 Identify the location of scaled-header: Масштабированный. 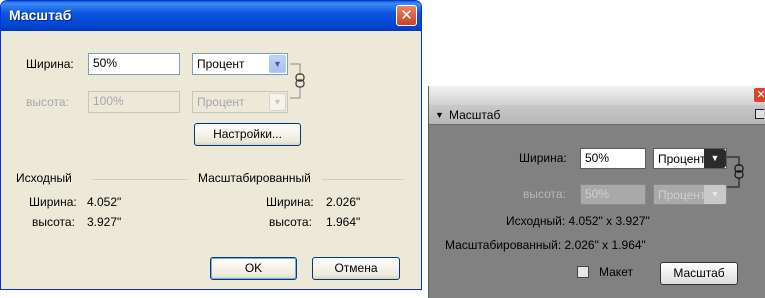
(254, 178).